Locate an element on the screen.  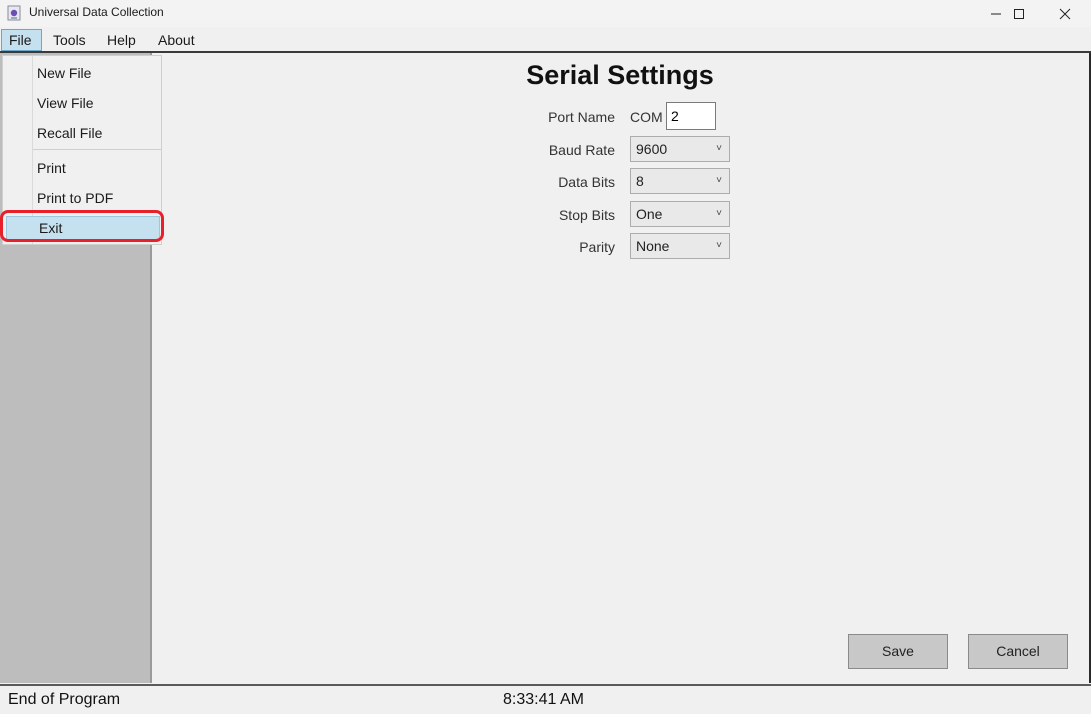
title-bar: Universal Data Collection is located at coordinates (545, 13).